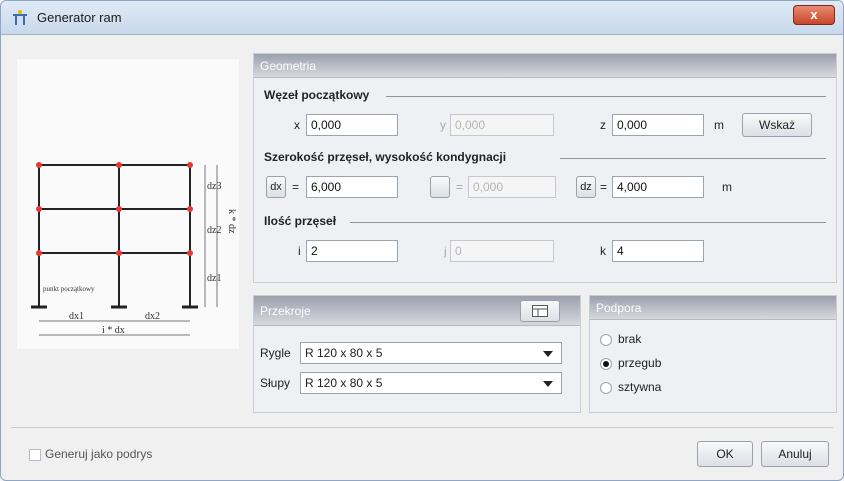  I want to click on dz-equals: =, so click(604, 187).